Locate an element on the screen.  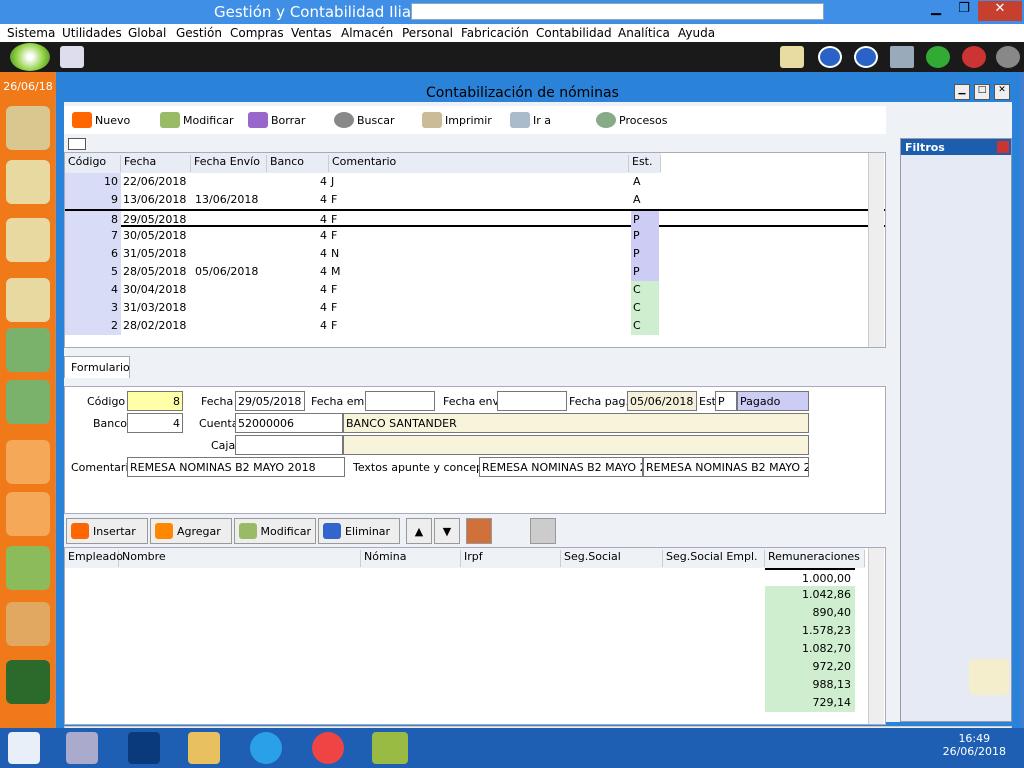
col-seg-social: Seg.Social is located at coordinates (612, 558).